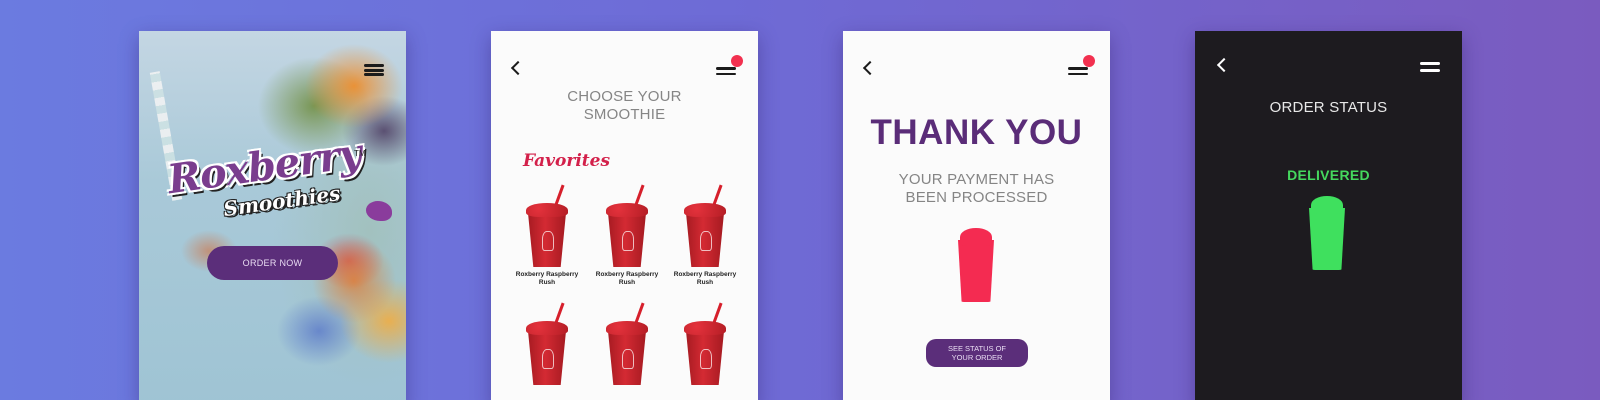 Image resolution: width=1600 pixels, height=400 pixels. I want to click on see-status-button: SEE STATUS OF YOUR ORDER, so click(977, 353).